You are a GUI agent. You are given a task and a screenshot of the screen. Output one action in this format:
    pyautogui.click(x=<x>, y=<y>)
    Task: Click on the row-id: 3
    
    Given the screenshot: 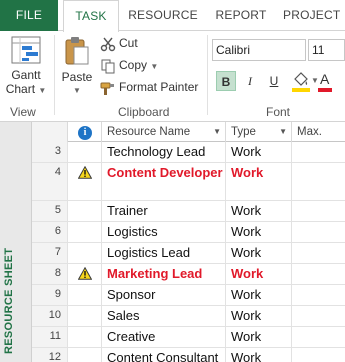 What is the action you would take?
    pyautogui.click(x=50, y=152)
    